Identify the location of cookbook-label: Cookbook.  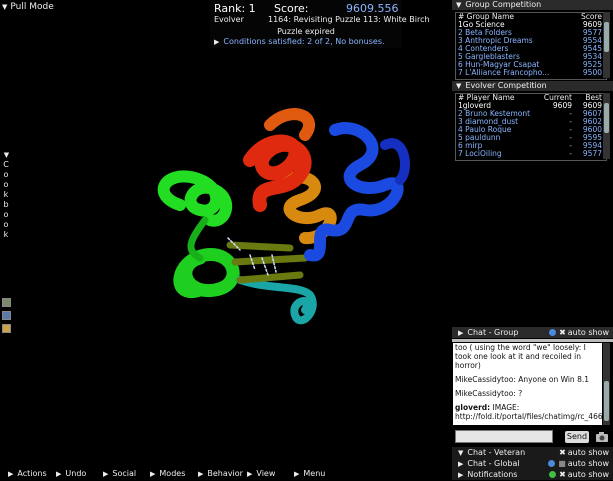
(6, 199).